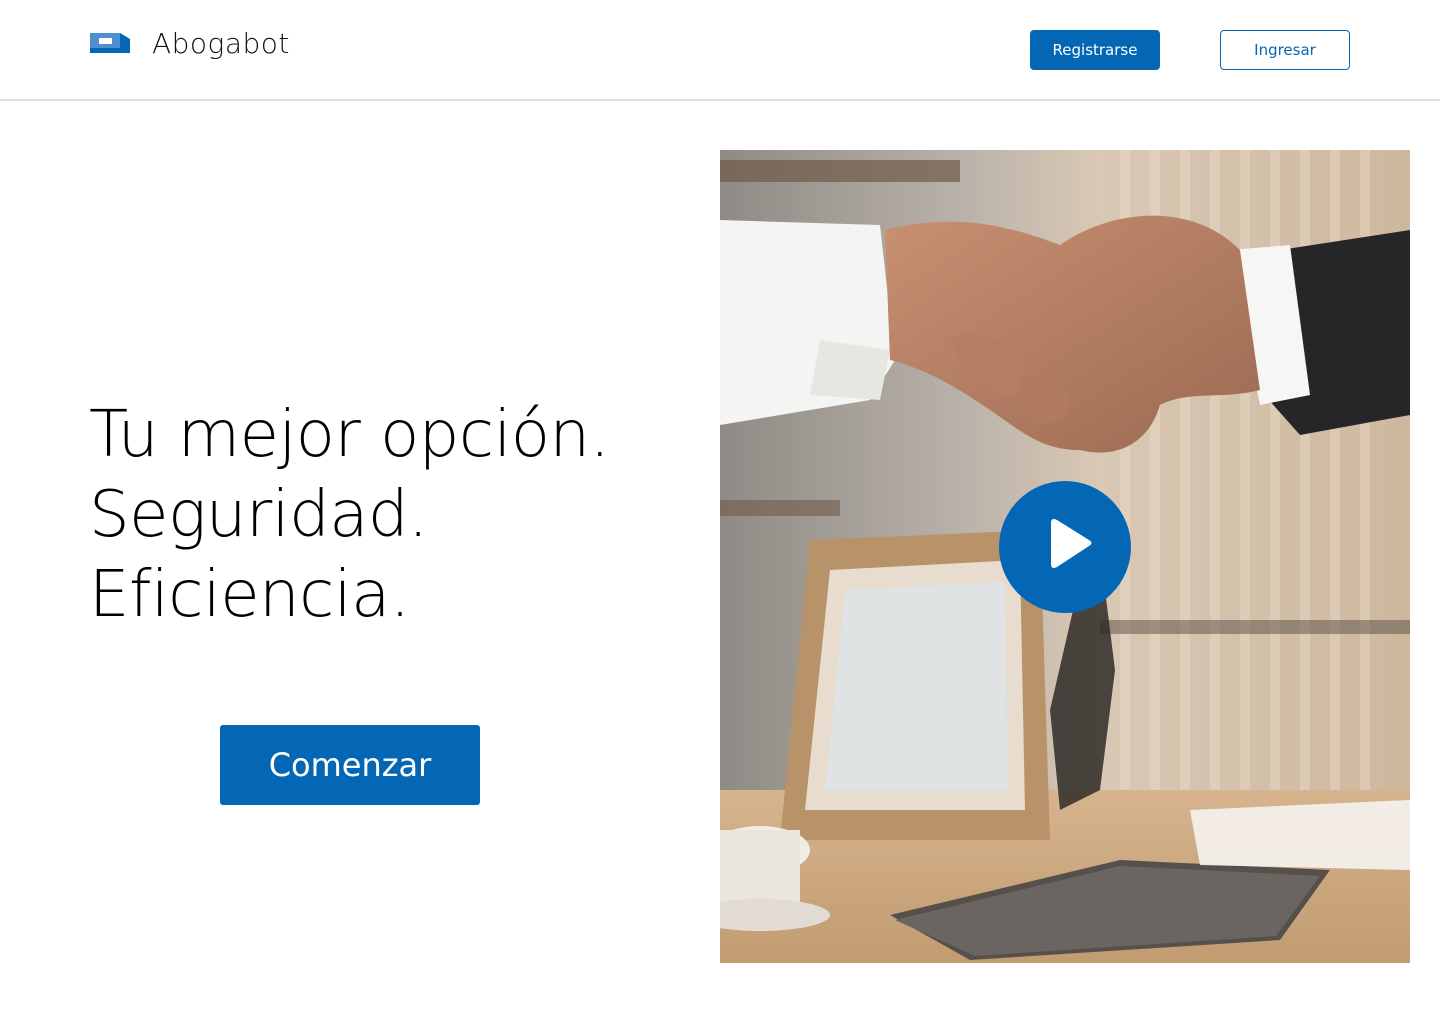  I want to click on top-nav: Abogabot Registrarse Ingresar, so click(720, 50).